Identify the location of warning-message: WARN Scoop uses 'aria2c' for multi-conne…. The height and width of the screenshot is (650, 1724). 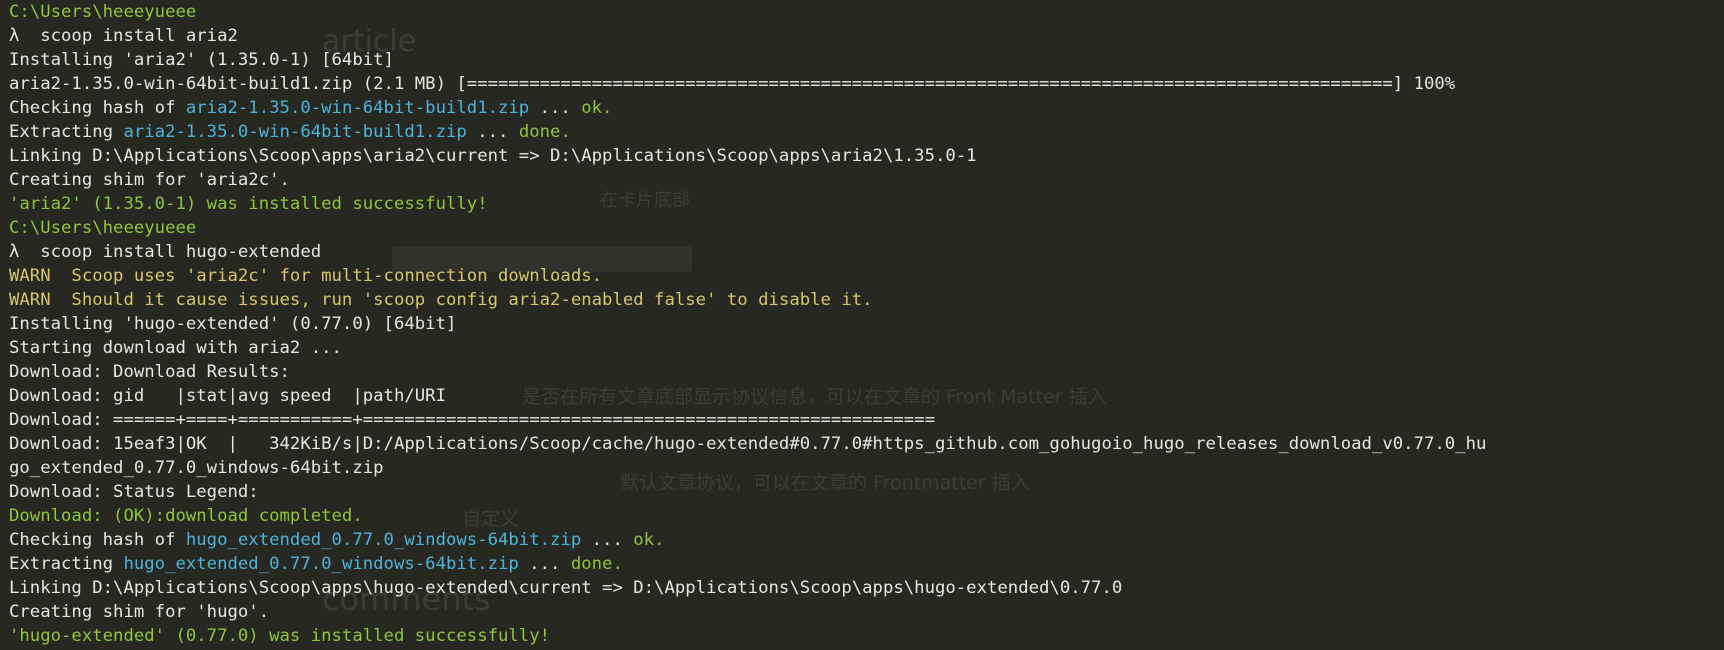
(306, 276).